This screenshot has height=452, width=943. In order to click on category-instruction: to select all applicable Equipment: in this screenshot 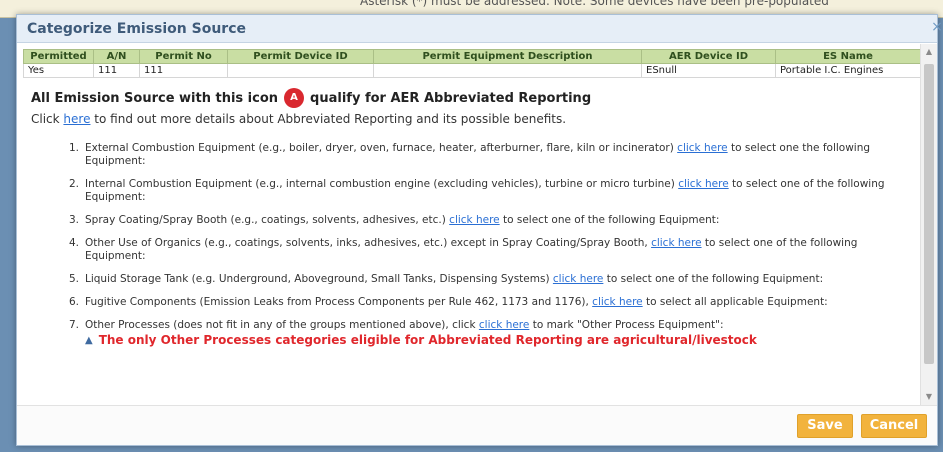, I will do `click(736, 302)`.